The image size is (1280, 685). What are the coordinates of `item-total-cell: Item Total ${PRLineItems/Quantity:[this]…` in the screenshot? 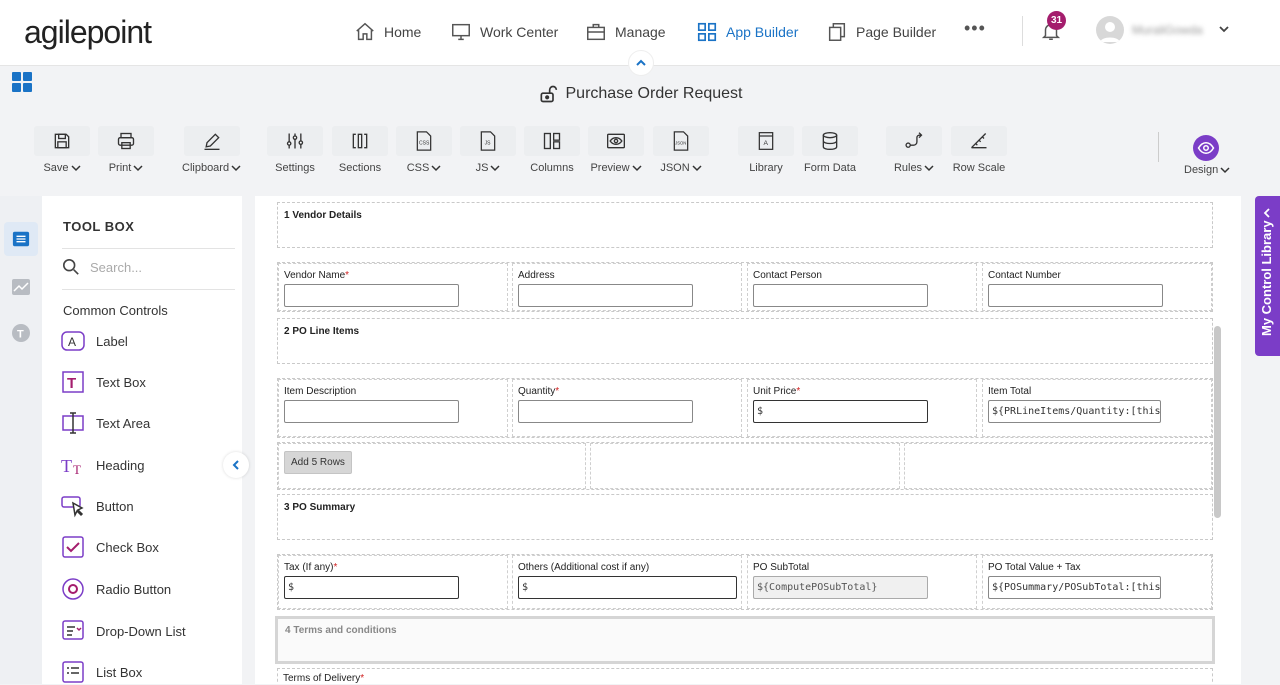 It's located at (1097, 408).